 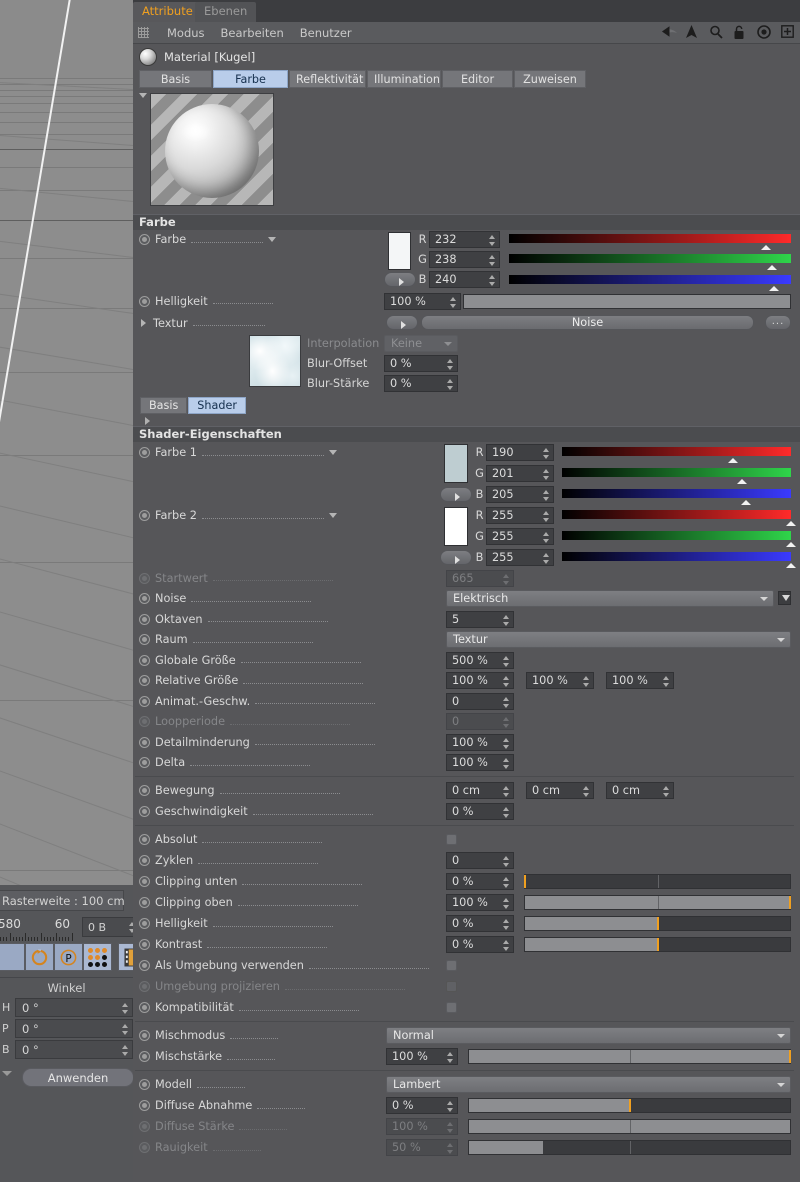 I want to click on angle-p-field: 0 °, so click(x=74, y=1028).